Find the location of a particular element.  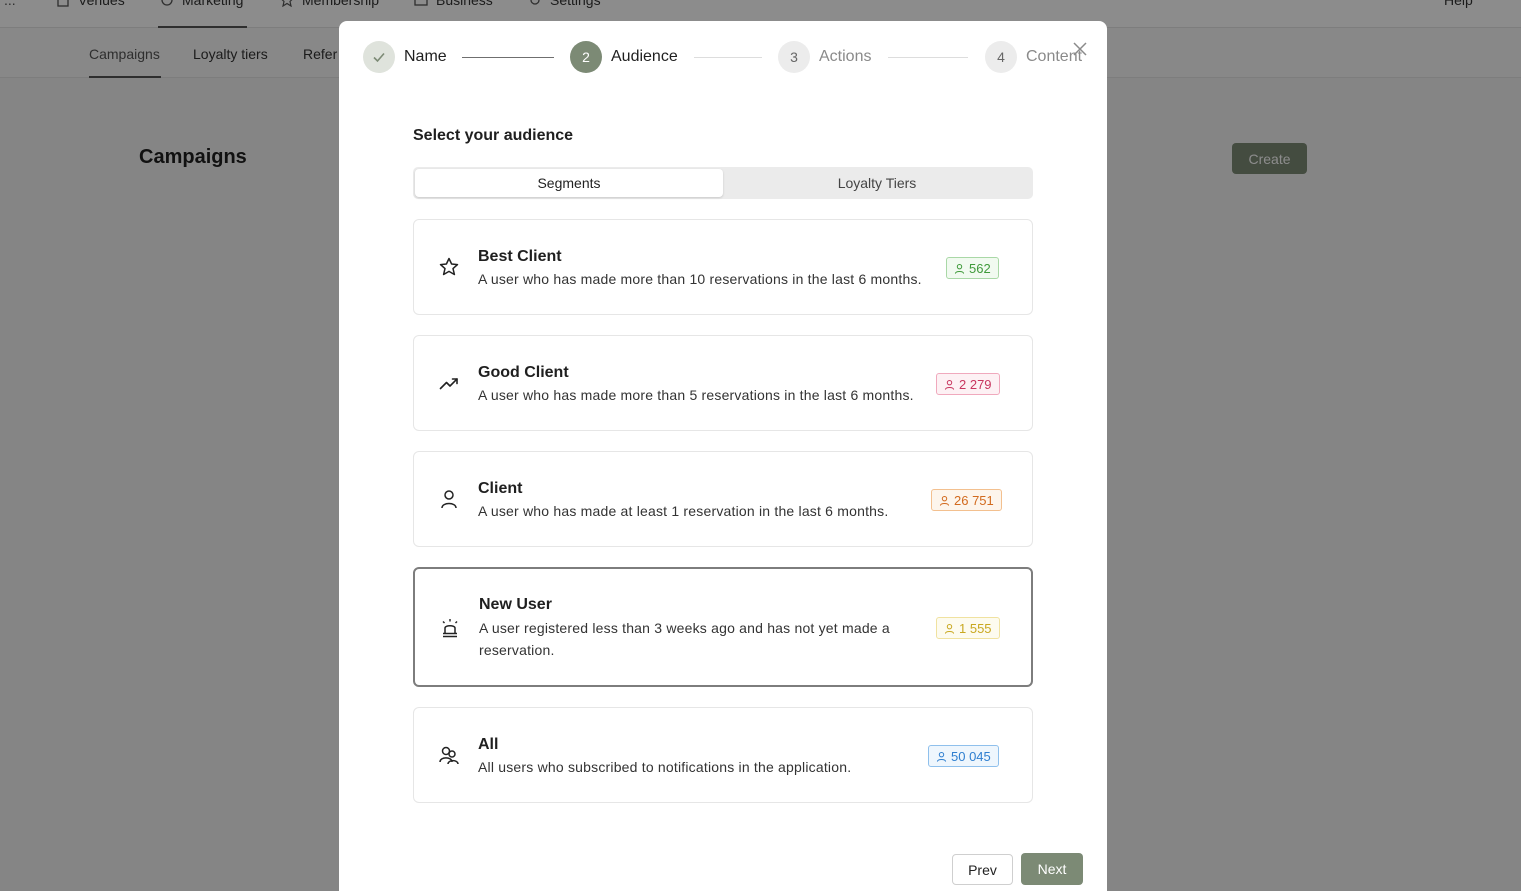

segment-title: New User is located at coordinates (515, 604).